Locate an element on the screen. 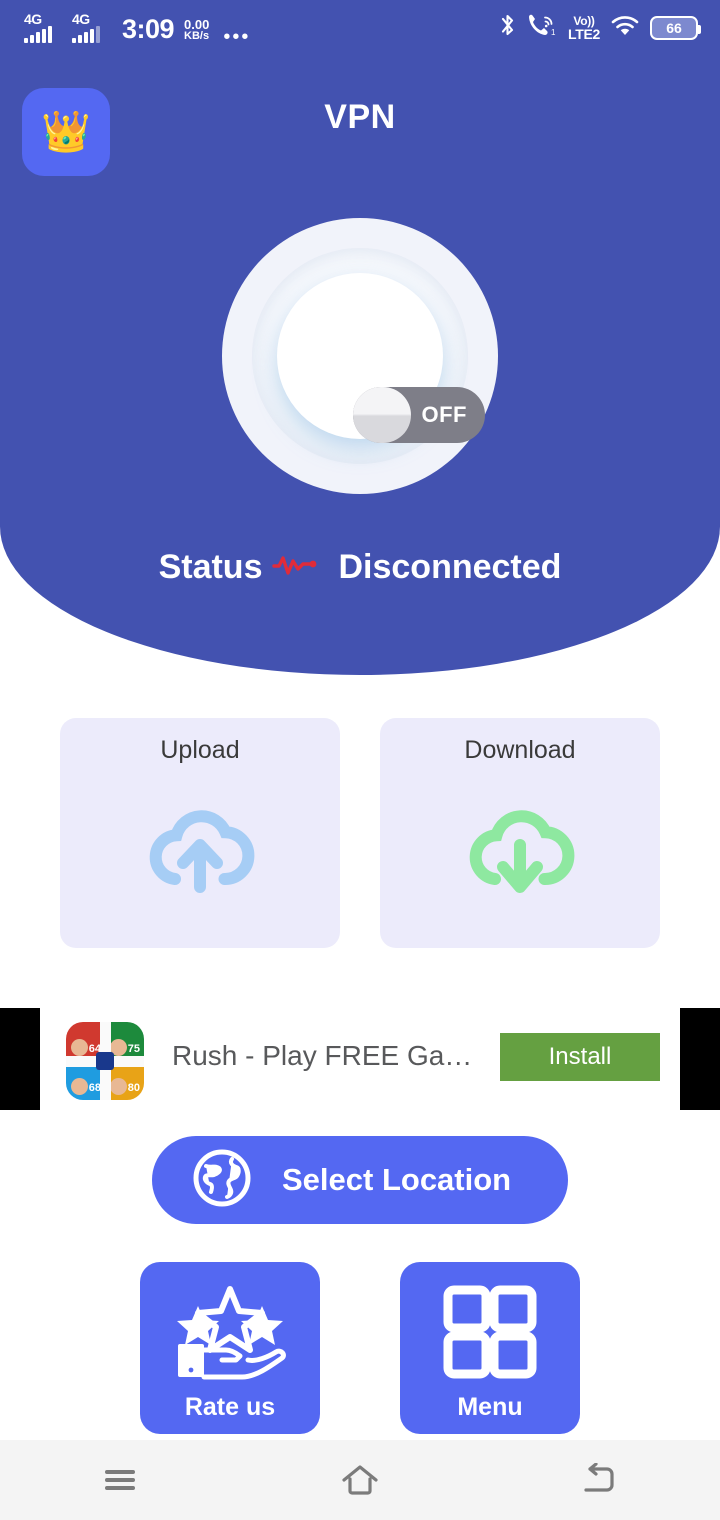  network-speed-value: 0.00 is located at coordinates (197, 24).